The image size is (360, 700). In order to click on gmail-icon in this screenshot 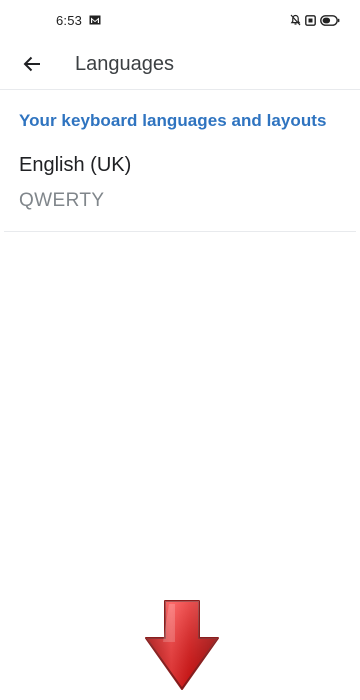, I will do `click(95, 20)`.